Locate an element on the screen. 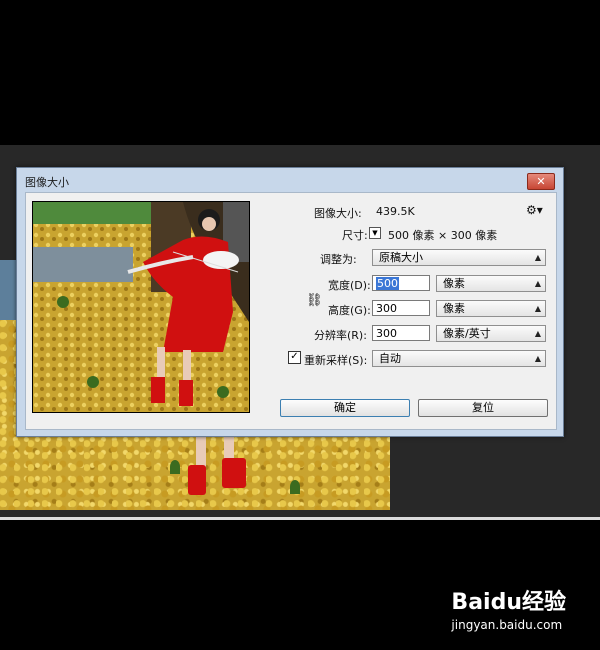 Image resolution: width=600 pixels, height=650 pixels. height-value: 300 is located at coordinates (386, 308).